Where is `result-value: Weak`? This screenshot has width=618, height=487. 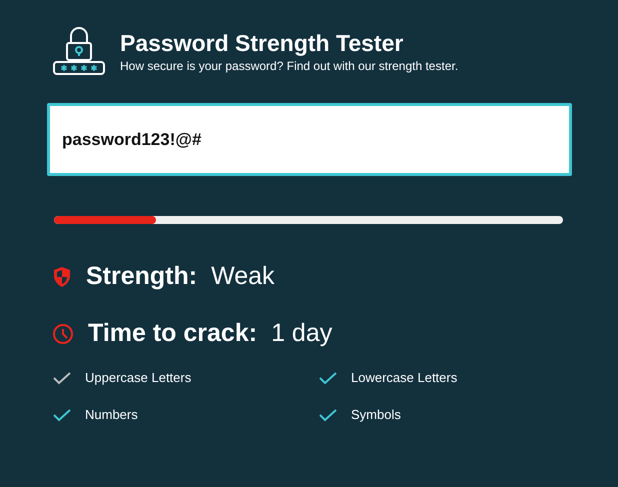
result-value: Weak is located at coordinates (243, 276).